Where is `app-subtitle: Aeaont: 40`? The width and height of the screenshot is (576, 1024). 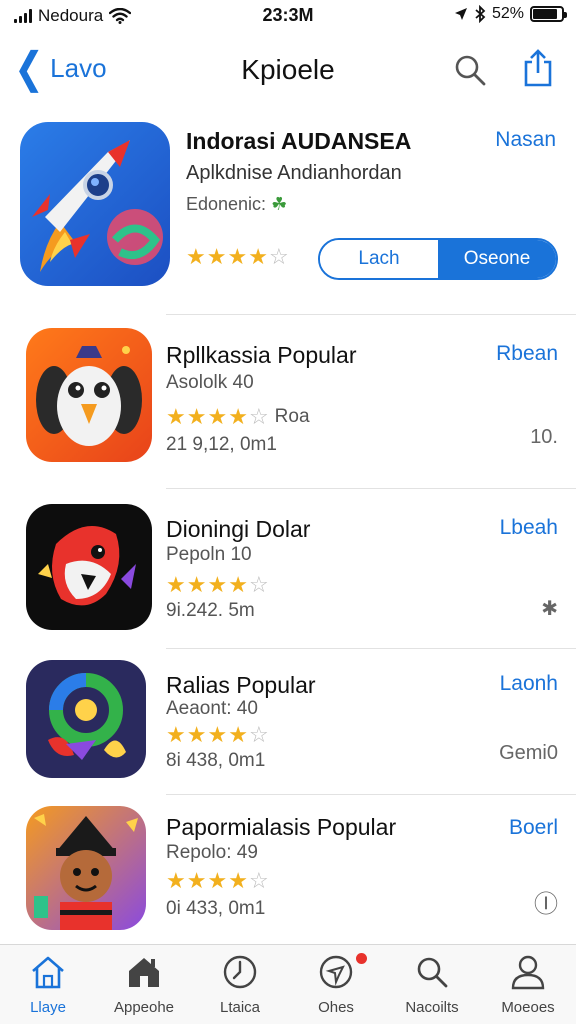 app-subtitle: Aeaont: 40 is located at coordinates (212, 708).